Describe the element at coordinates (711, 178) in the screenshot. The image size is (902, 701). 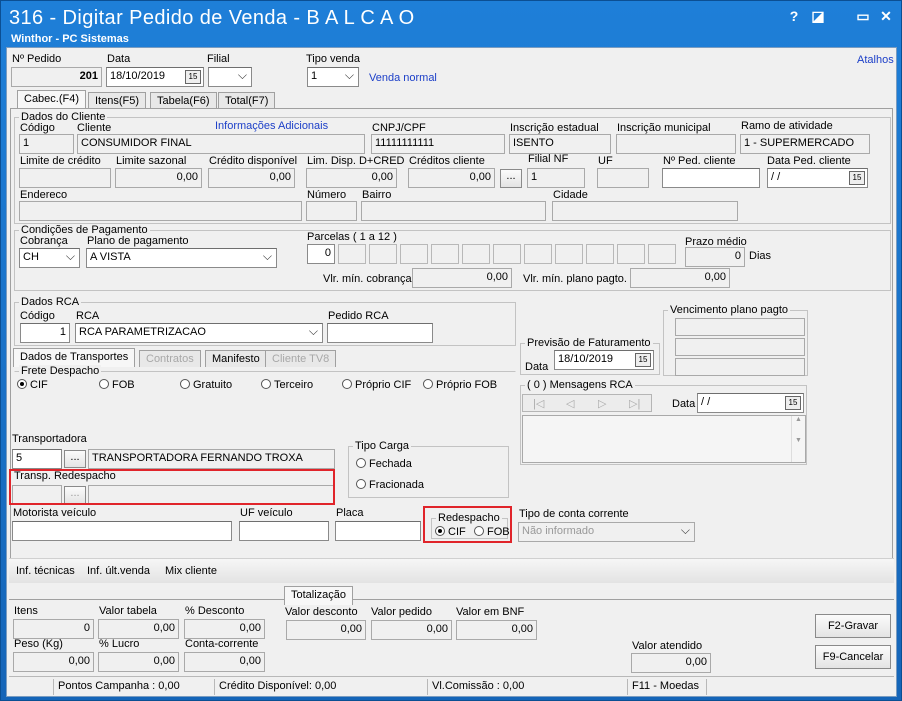
I see `pedcli-field` at that location.